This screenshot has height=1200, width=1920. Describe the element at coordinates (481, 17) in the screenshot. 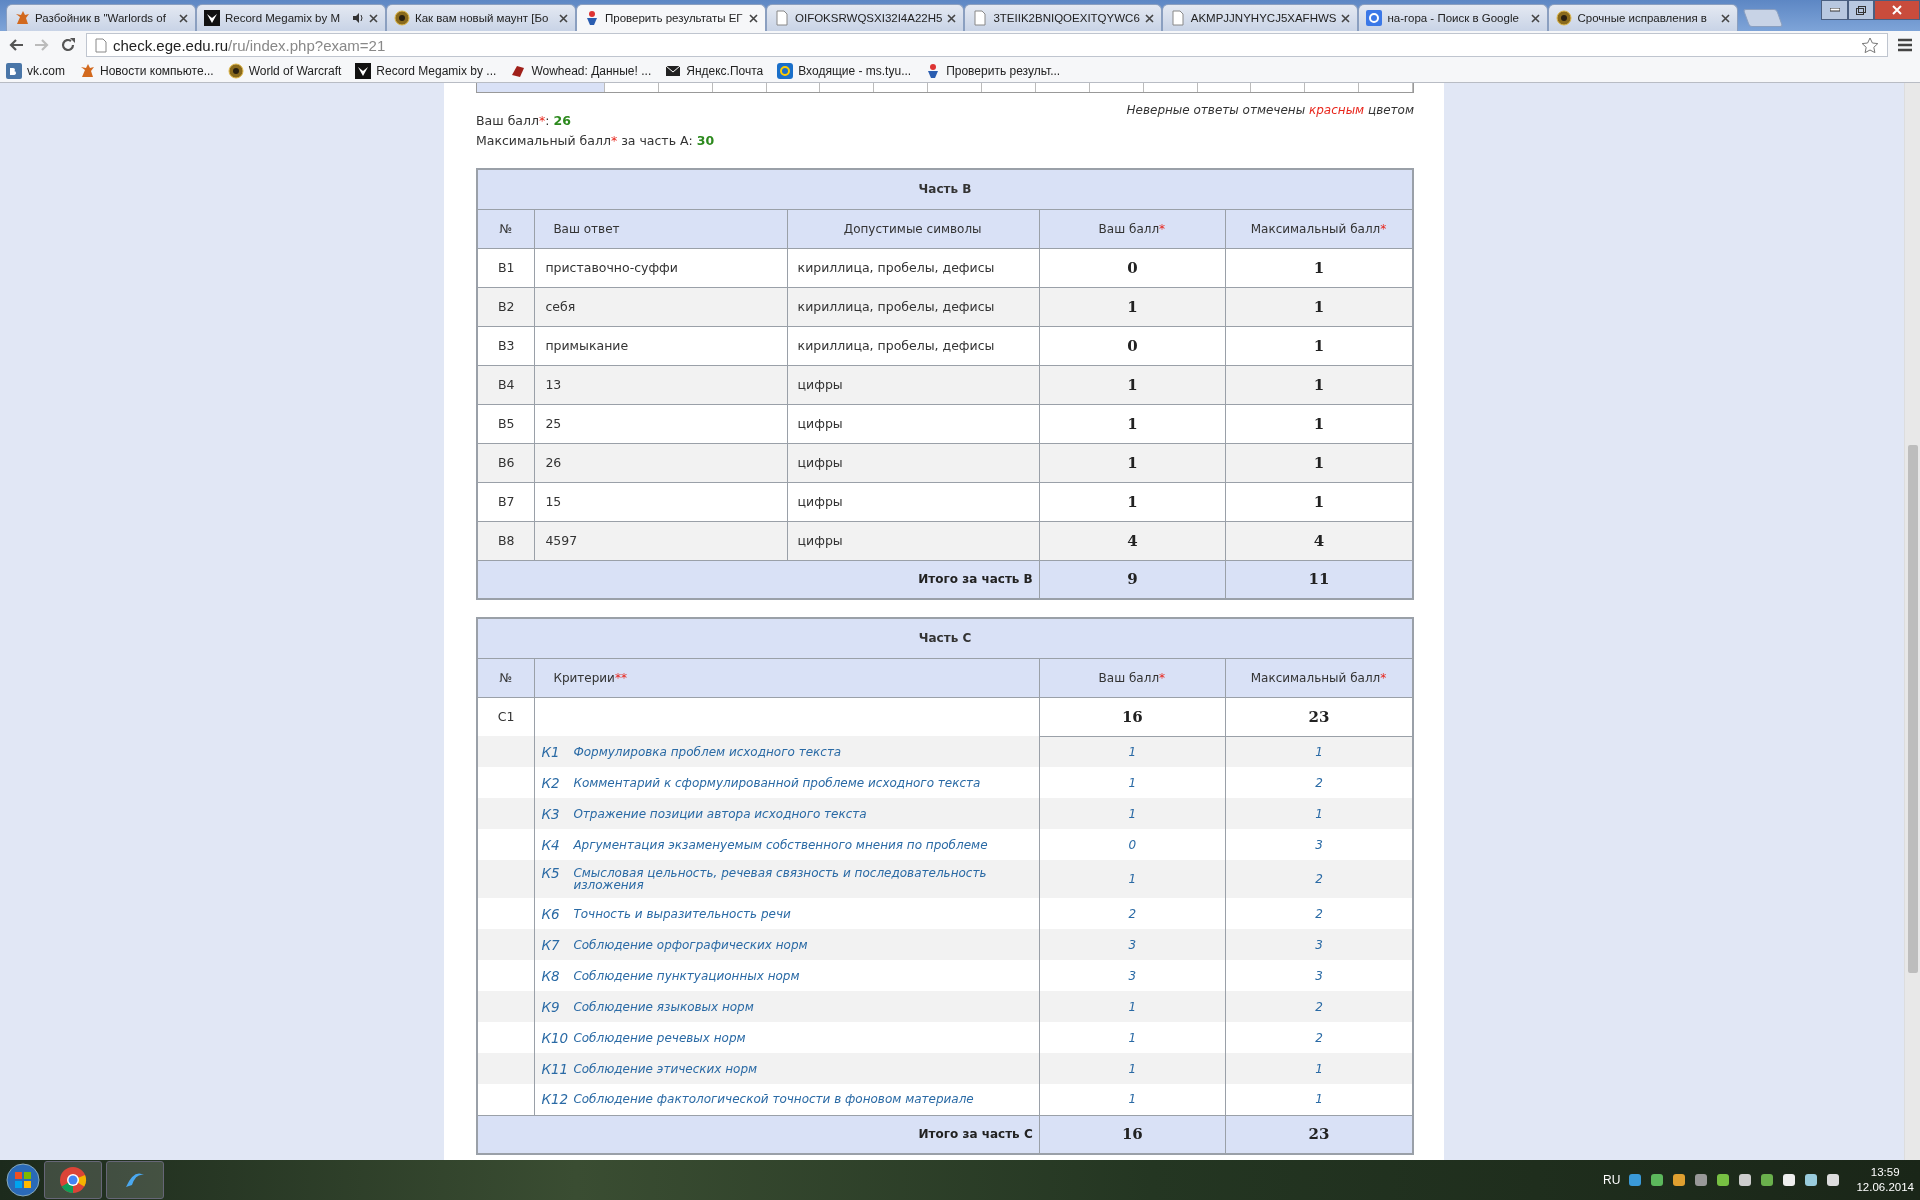

I see `browser-tab: Как вам новый маунт [Бо` at that location.